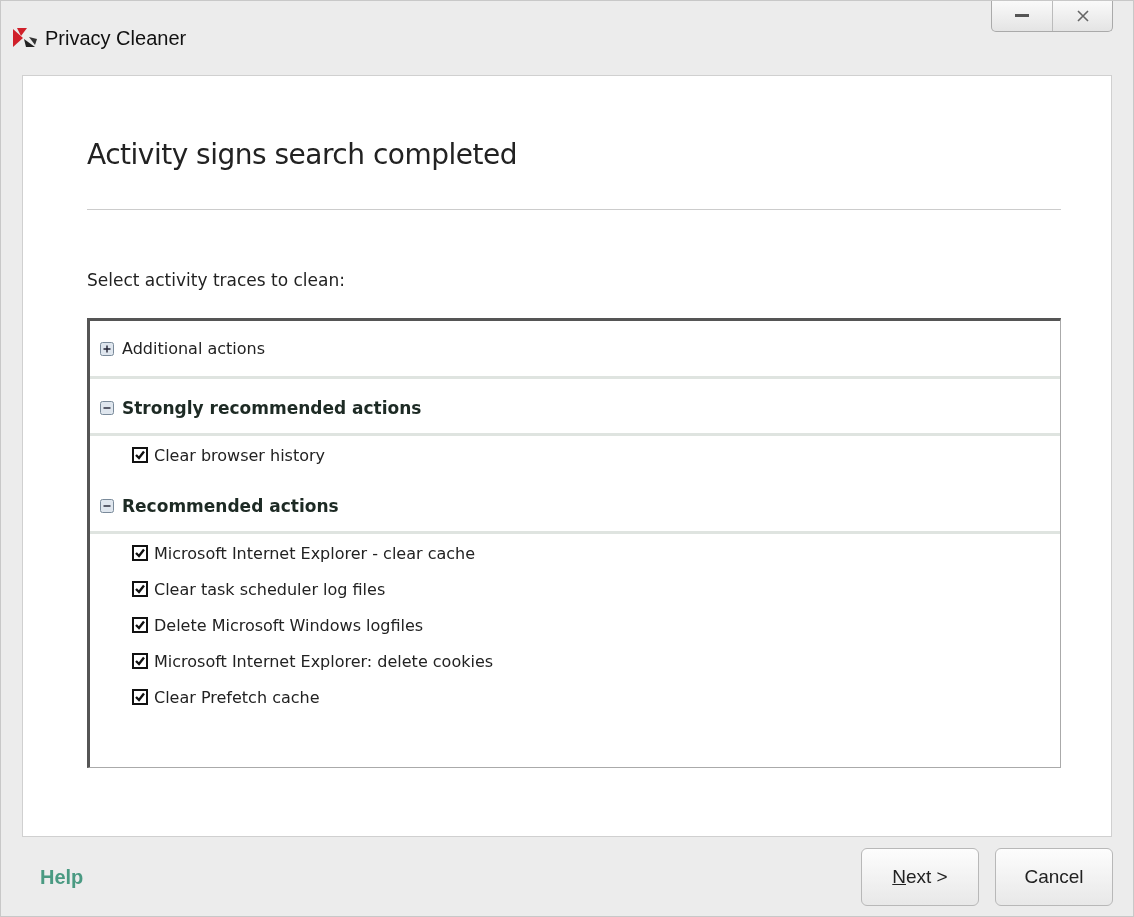  What do you see at coordinates (314, 553) in the screenshot?
I see `action-label: Microsoft Internet Explorer - clear cache` at bounding box center [314, 553].